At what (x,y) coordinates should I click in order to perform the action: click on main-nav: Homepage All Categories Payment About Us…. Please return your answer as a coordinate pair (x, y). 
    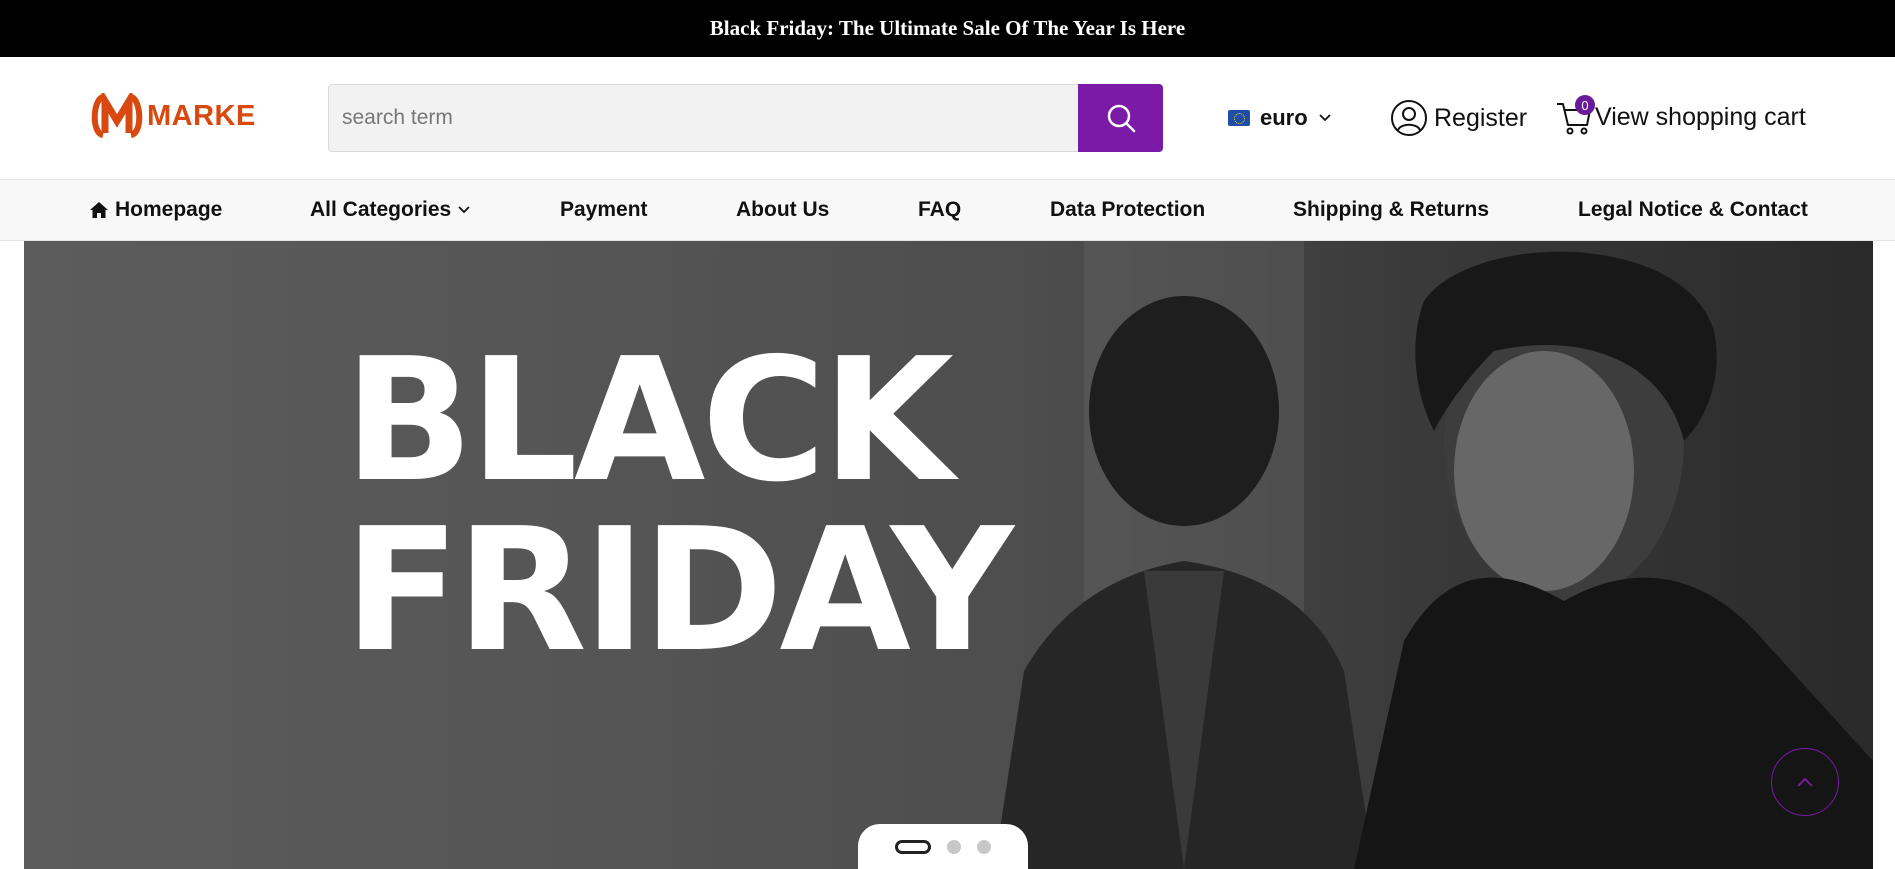
    Looking at the image, I should click on (947, 210).